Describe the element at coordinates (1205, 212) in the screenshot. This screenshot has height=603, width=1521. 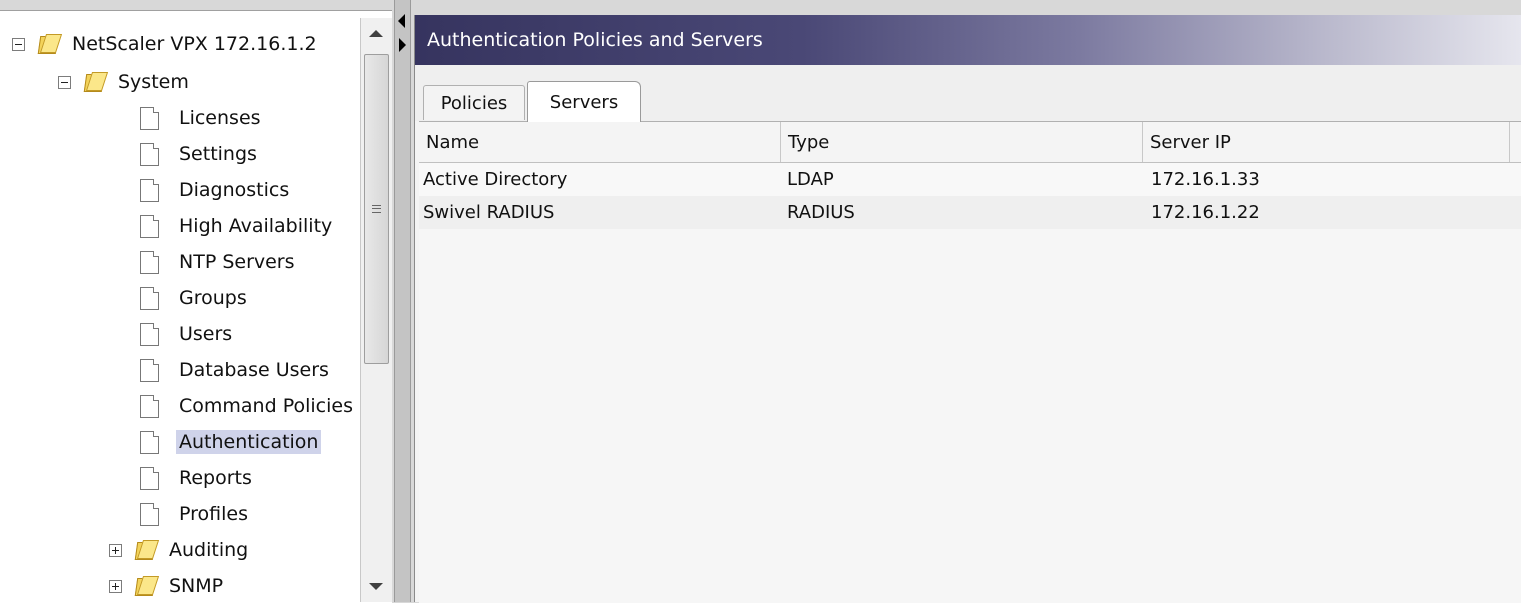
I see `cell-server-ip: 172.16.1.22` at that location.